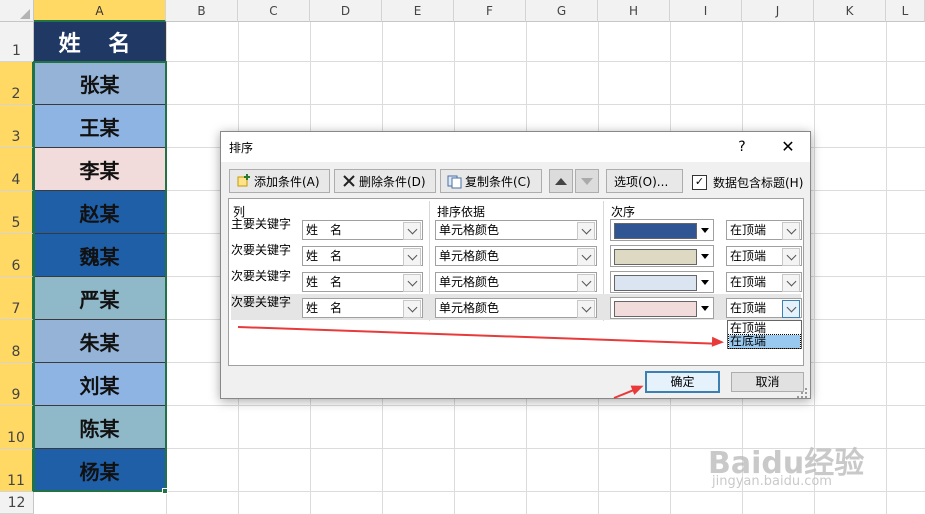 The width and height of the screenshot is (925, 514). What do you see at coordinates (562, 11) in the screenshot?
I see `column-header-g: G` at bounding box center [562, 11].